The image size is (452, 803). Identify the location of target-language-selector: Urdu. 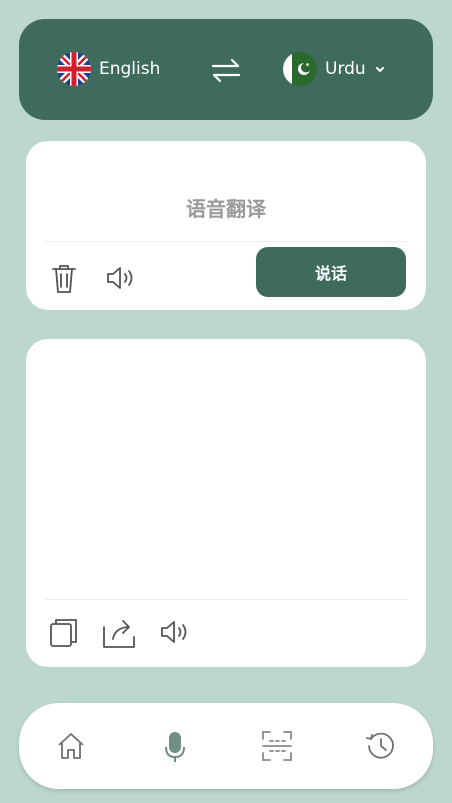
(334, 69).